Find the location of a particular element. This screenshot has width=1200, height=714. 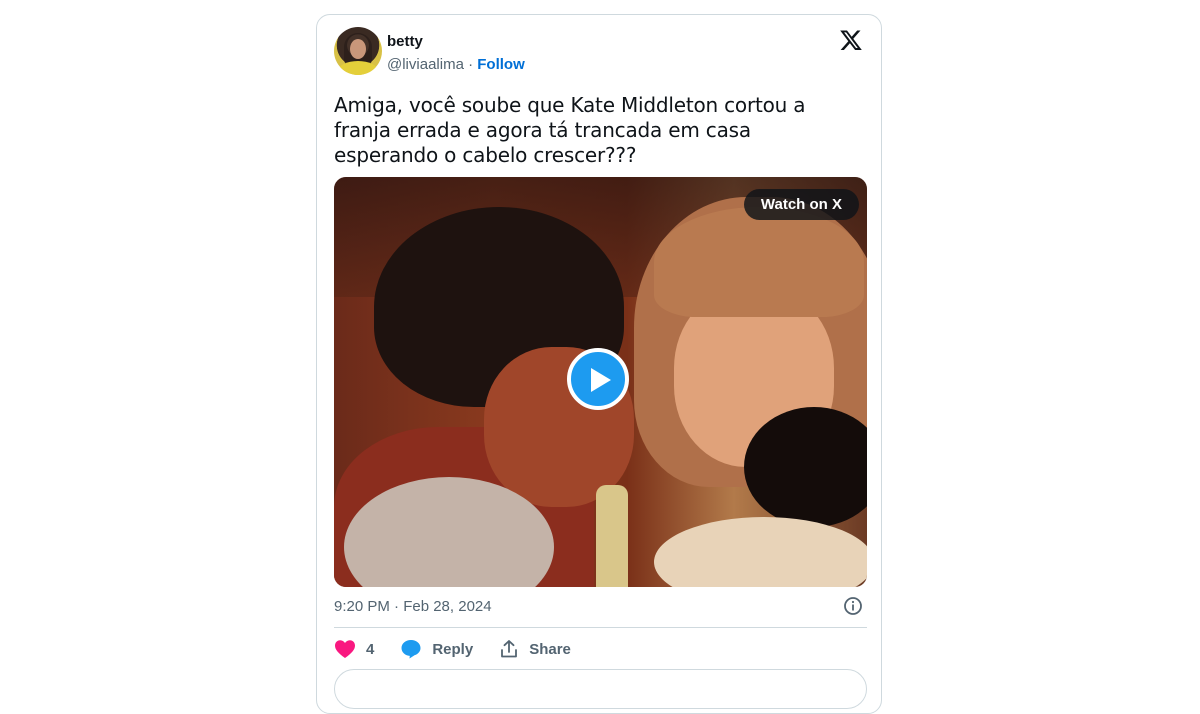

action-bar: 4 Reply Share is located at coordinates (465, 649).